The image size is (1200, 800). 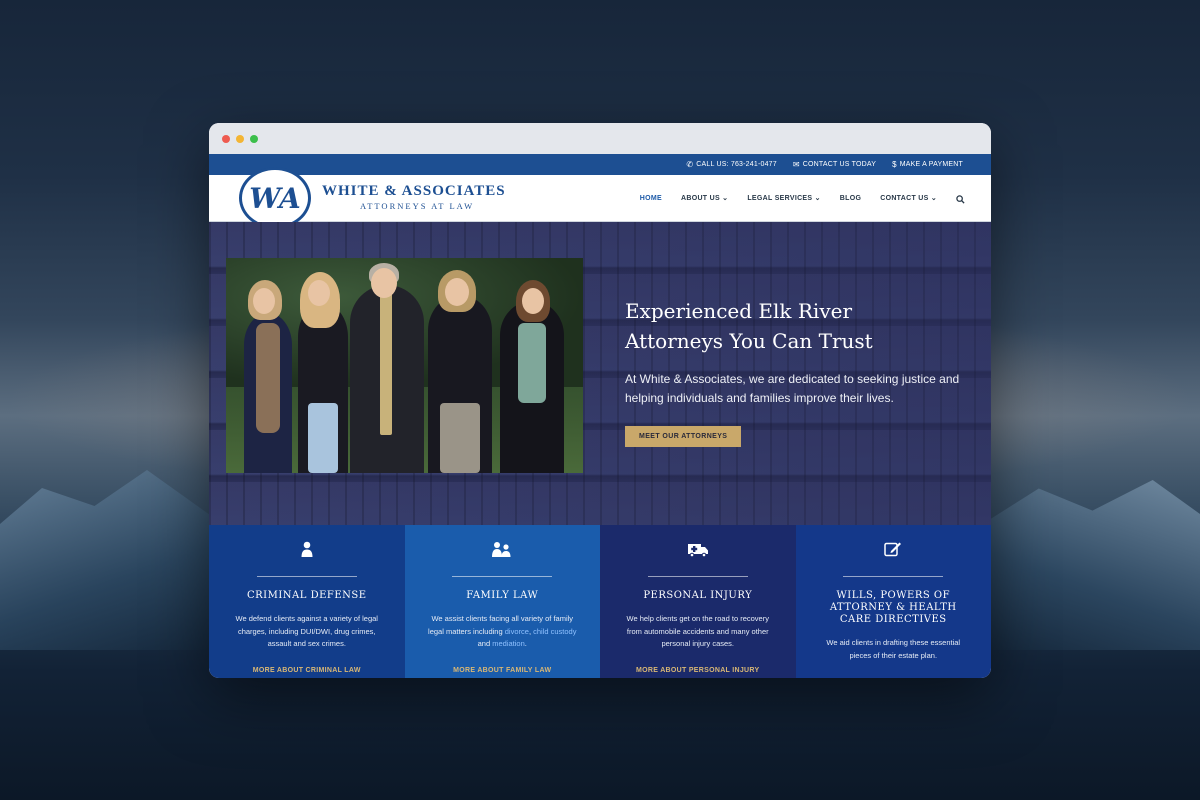 What do you see at coordinates (503, 551) in the screenshot?
I see `family-icon` at bounding box center [503, 551].